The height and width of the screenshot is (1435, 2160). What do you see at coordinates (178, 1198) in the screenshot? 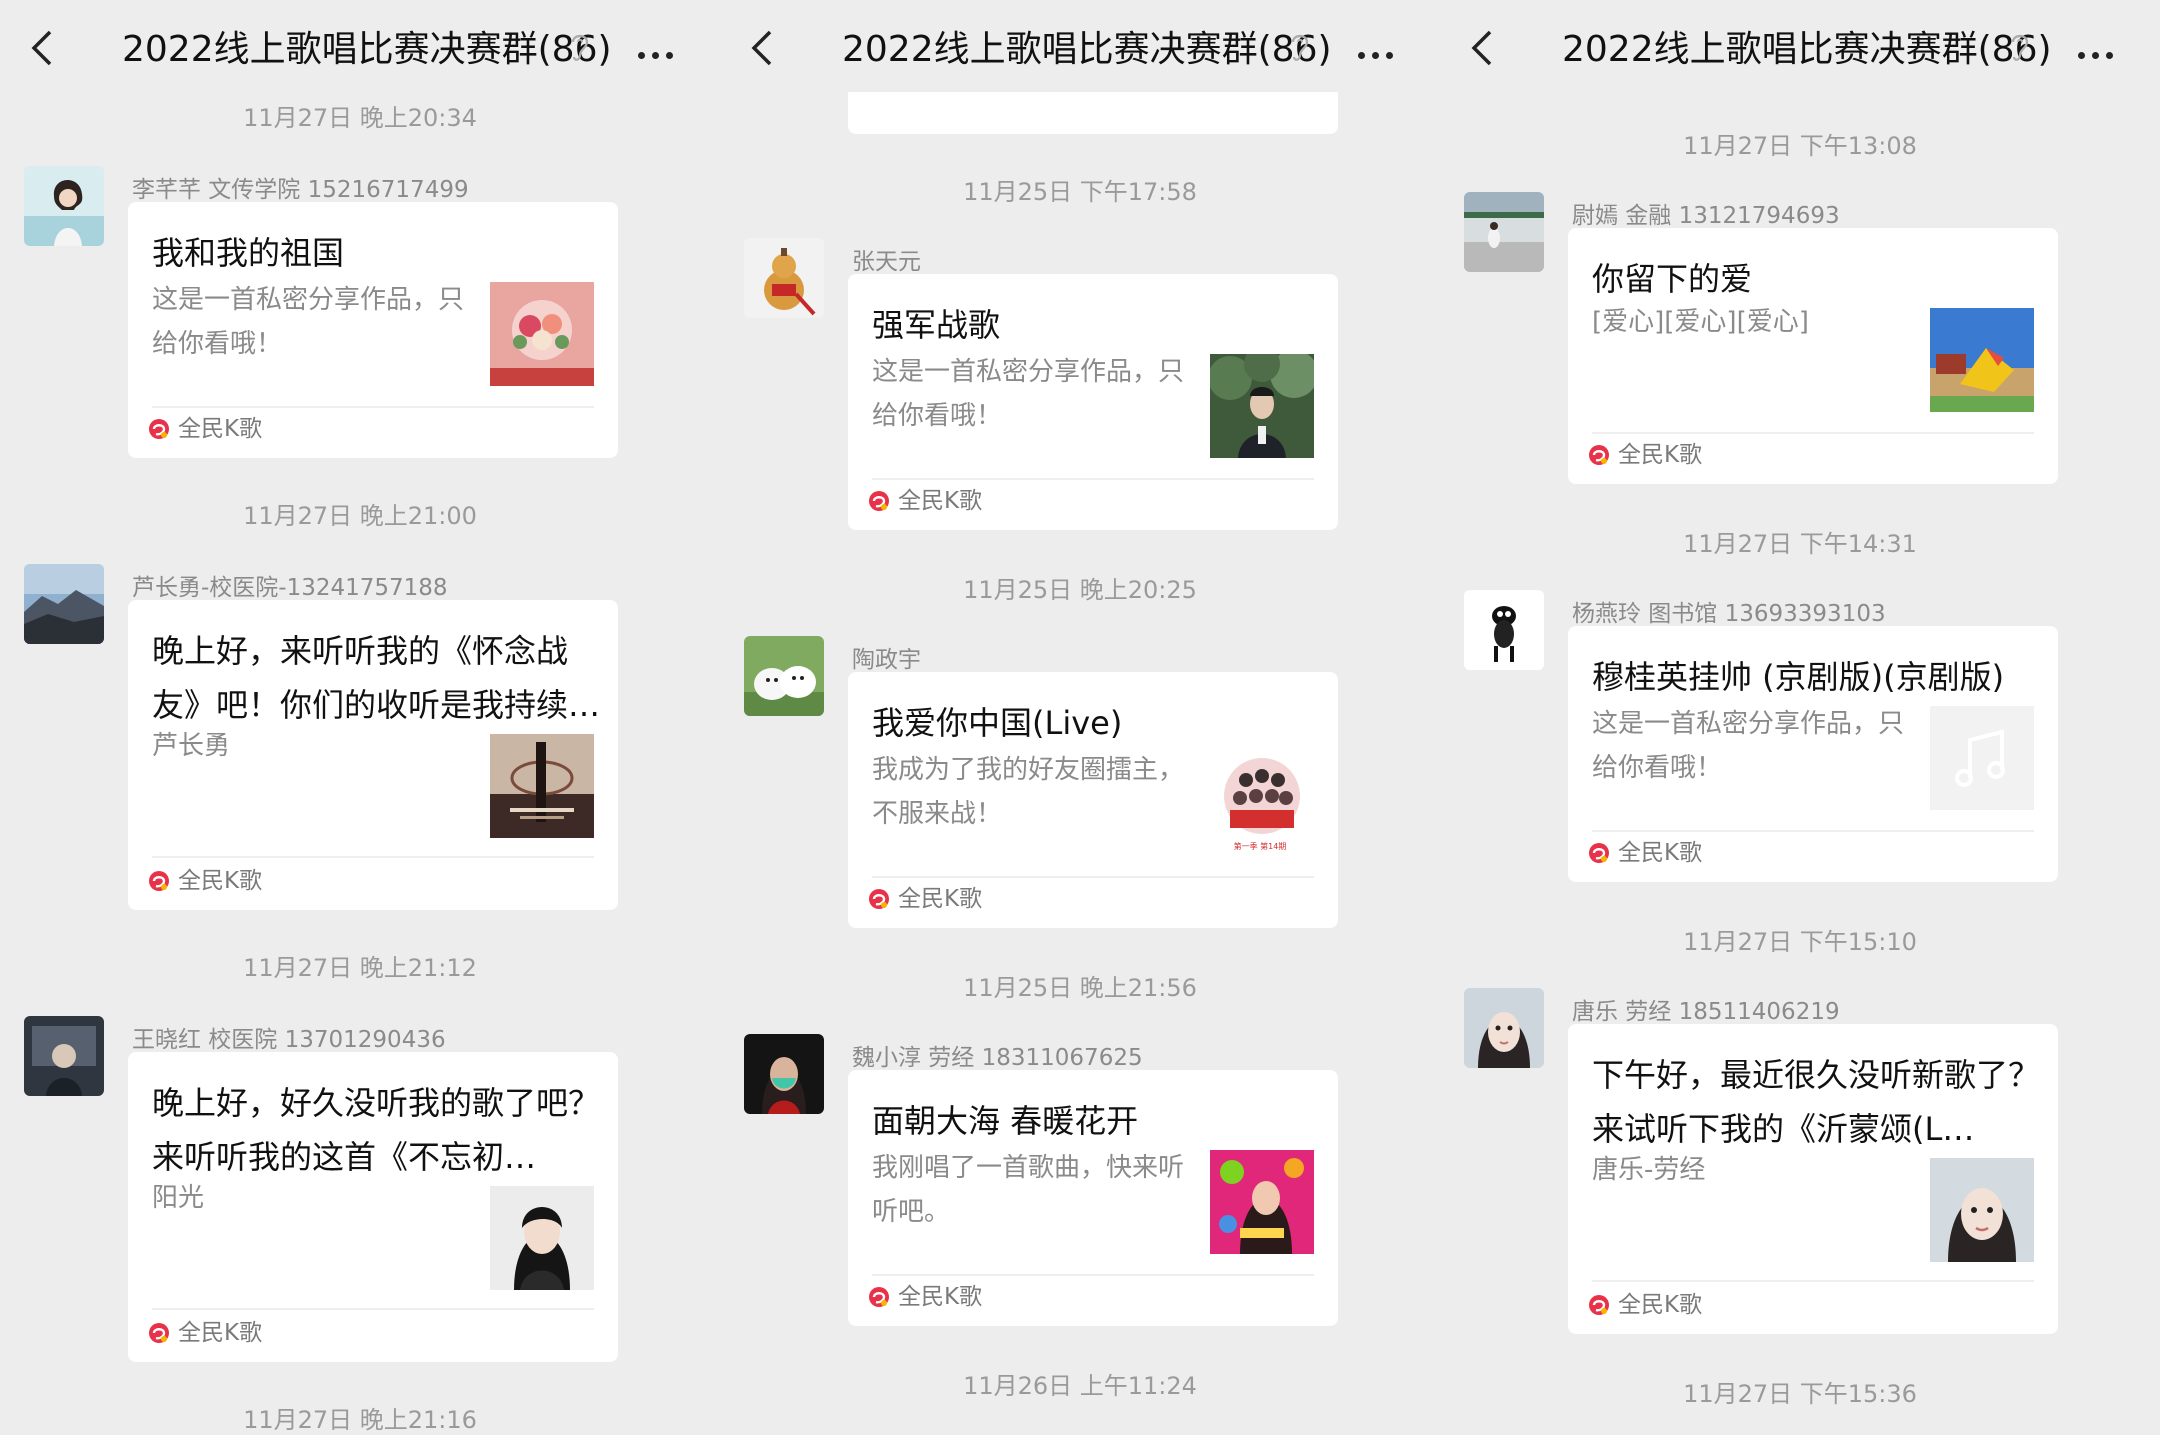
I see `card-description: 阳光` at bounding box center [178, 1198].